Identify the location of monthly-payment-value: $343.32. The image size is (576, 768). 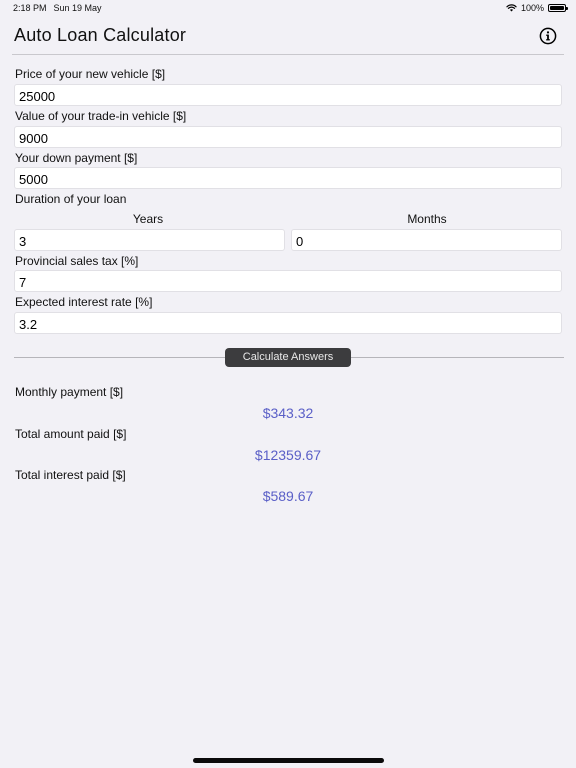
(288, 413).